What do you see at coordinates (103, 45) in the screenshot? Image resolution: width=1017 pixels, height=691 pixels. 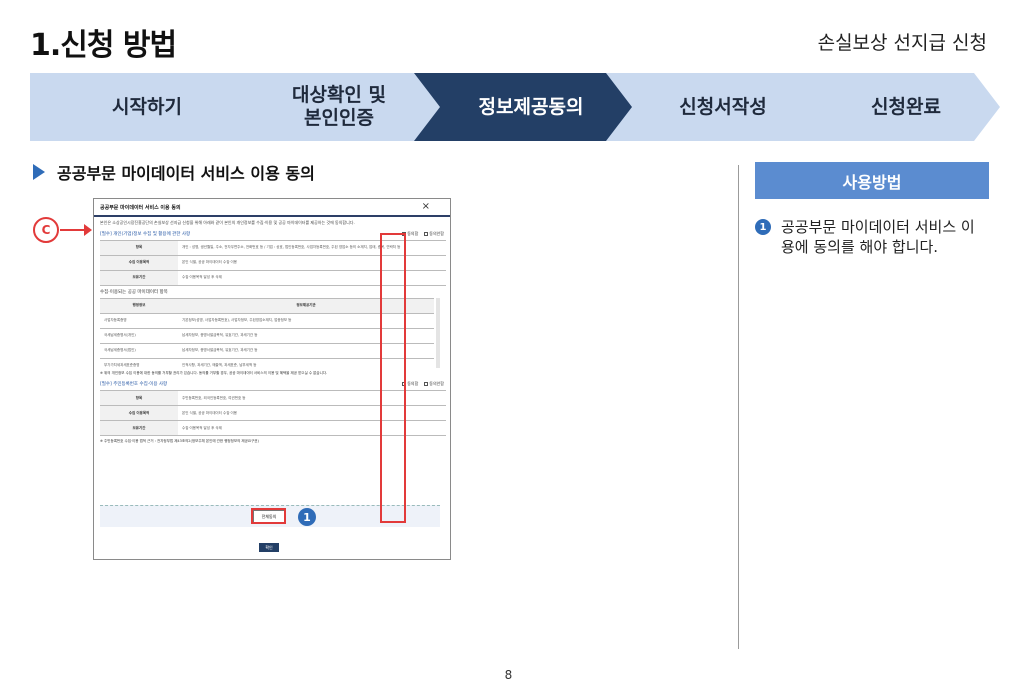 I see `page-title: 1.신청 방법` at bounding box center [103, 45].